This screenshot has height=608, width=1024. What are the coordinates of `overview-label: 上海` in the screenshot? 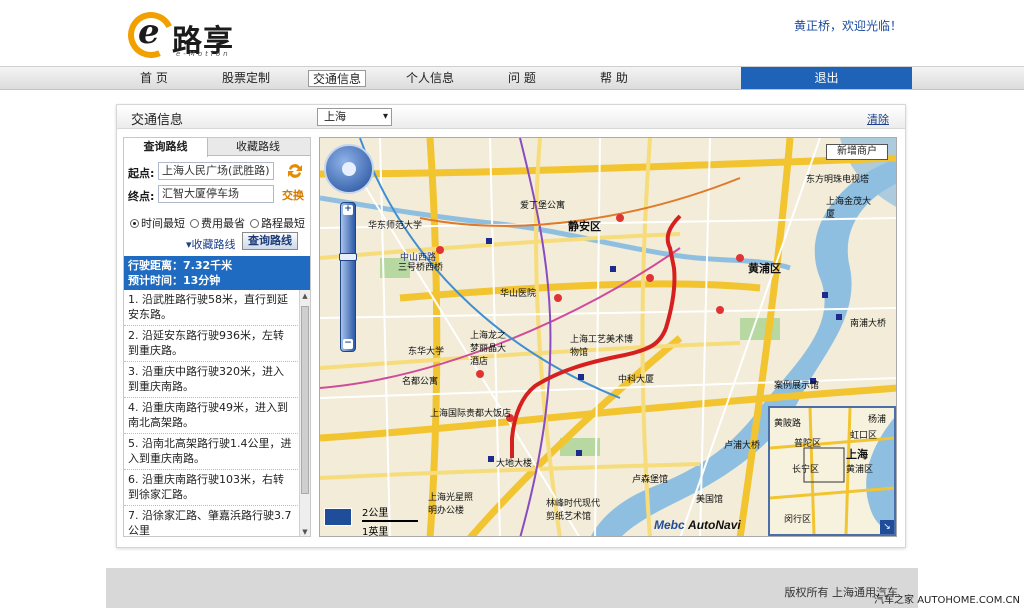 It's located at (857, 454).